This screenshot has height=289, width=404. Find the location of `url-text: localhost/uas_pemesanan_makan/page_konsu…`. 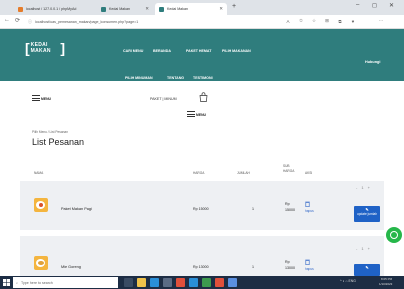

url-text: localhost/uas_pemesanan_makan/page_konsu… is located at coordinates (87, 22).